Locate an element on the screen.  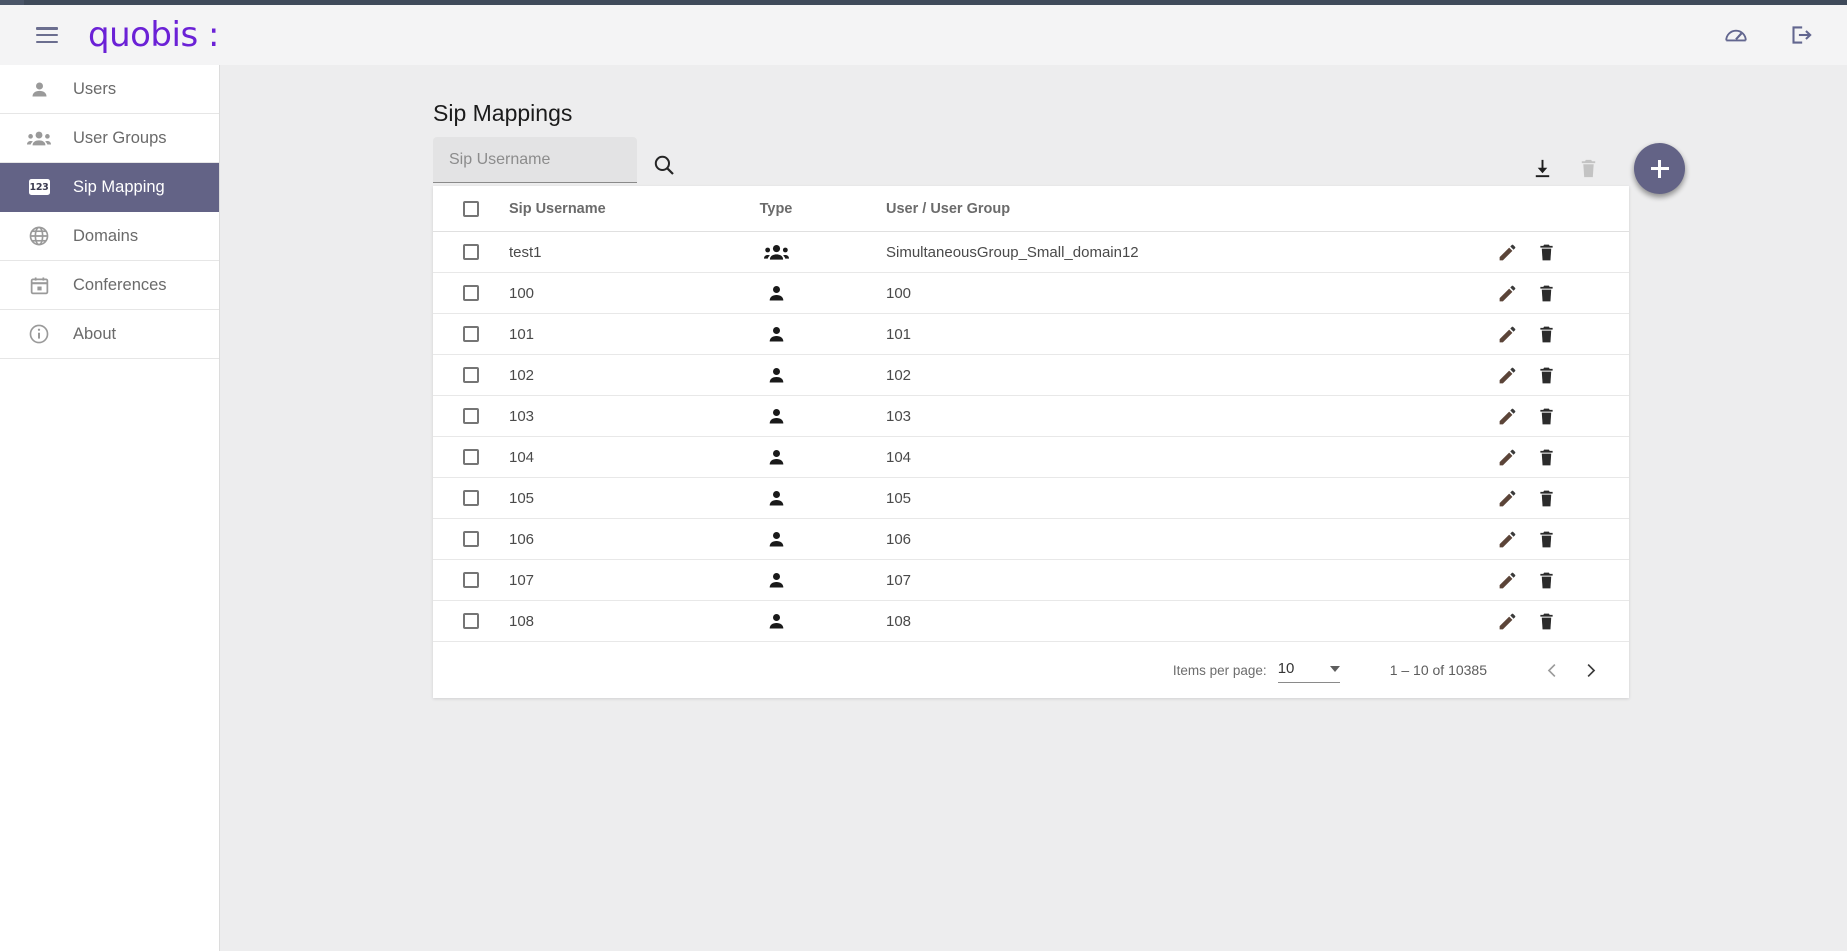
table-row: 108 108 is located at coordinates (1031, 621).